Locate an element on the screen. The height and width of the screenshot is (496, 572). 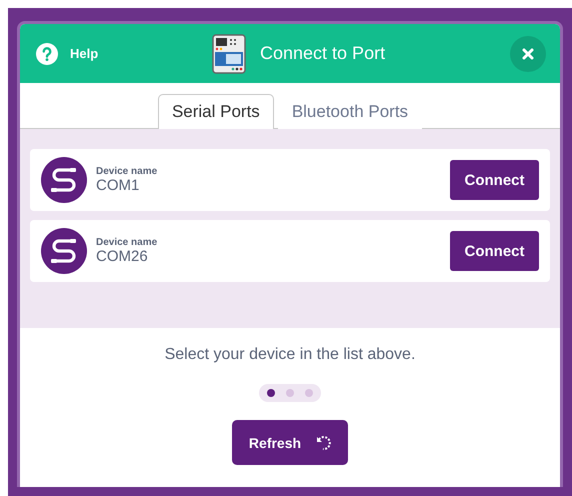
device-icon is located at coordinates (229, 54).